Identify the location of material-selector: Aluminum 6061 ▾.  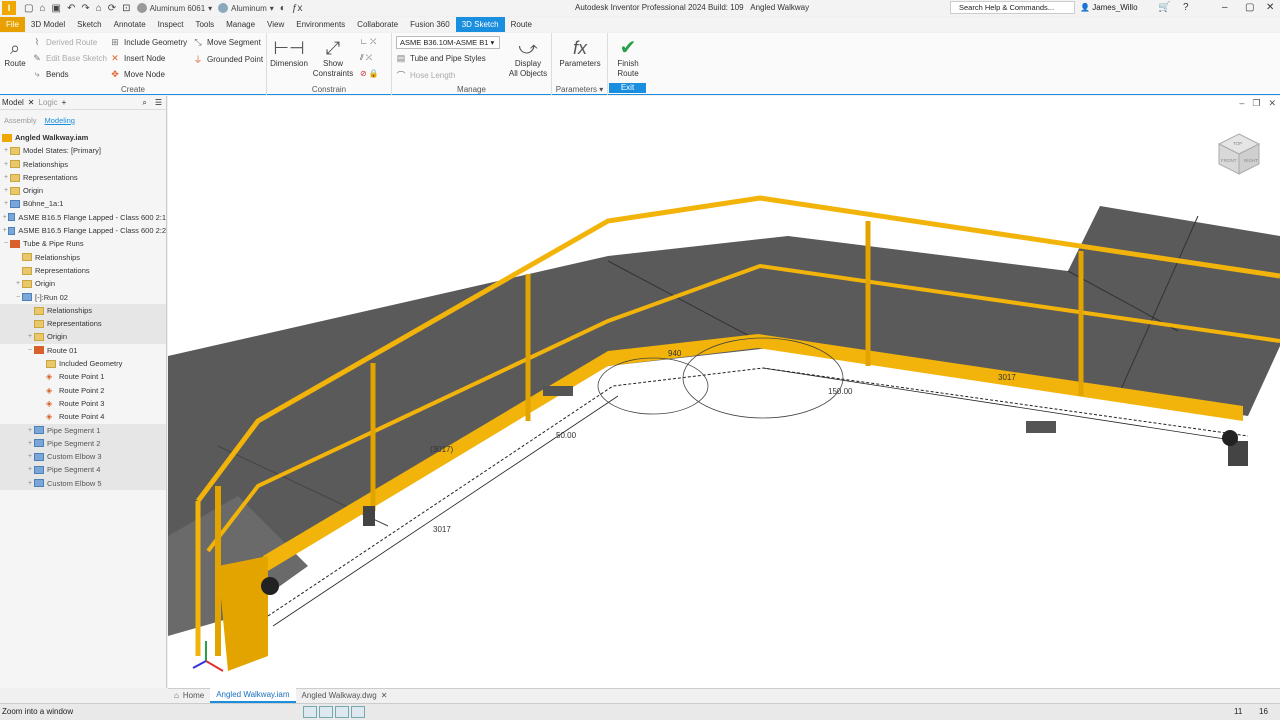
(174, 8).